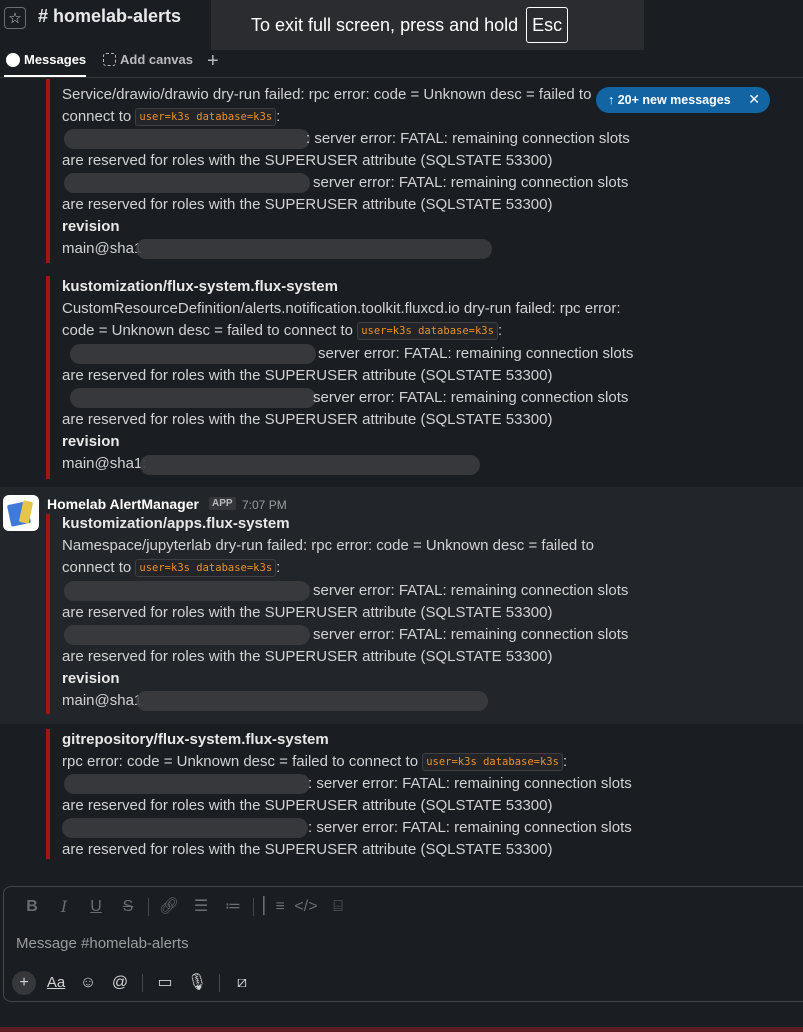 This screenshot has height=1032, width=803. Describe the element at coordinates (176, 523) in the screenshot. I see `attachment-title: kustomization/apps.flux-system` at that location.